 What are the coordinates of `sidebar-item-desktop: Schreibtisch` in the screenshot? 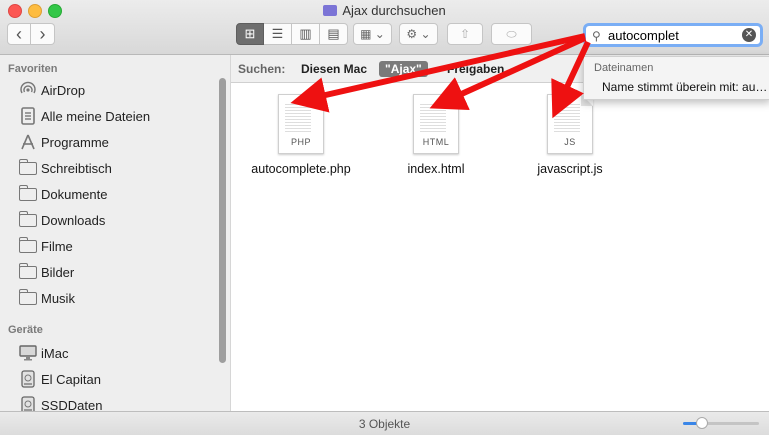 It's located at (110, 168).